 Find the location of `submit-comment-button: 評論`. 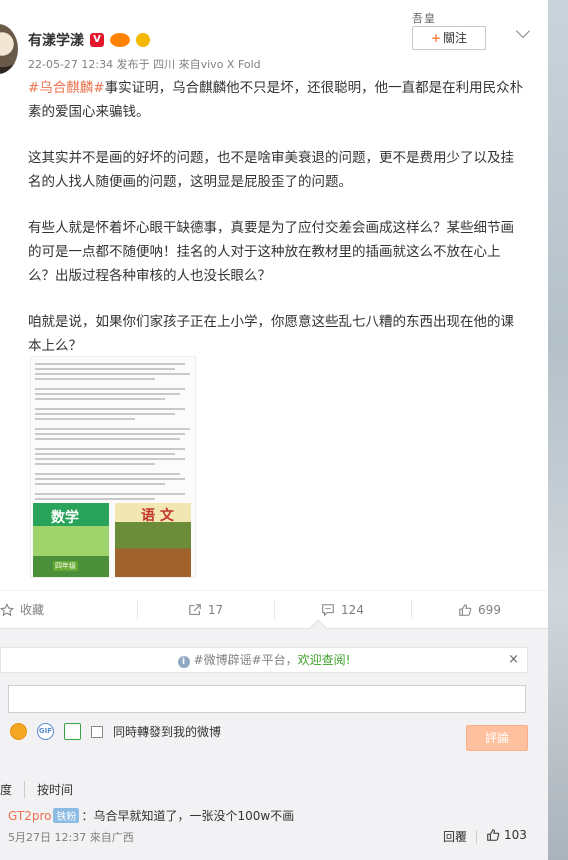

submit-comment-button: 評論 is located at coordinates (497, 738).